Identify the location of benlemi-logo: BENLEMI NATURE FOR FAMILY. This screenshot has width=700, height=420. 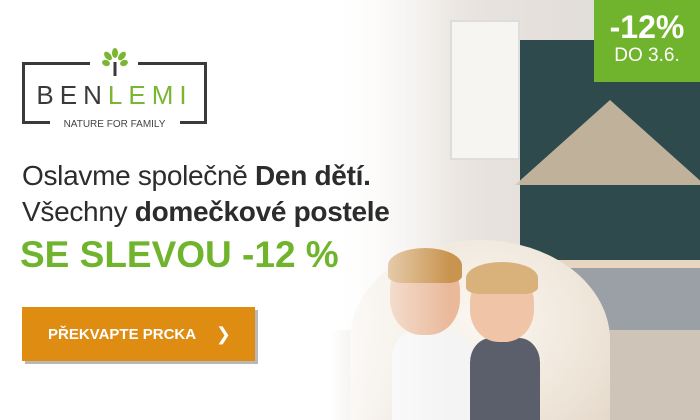
(114, 89).